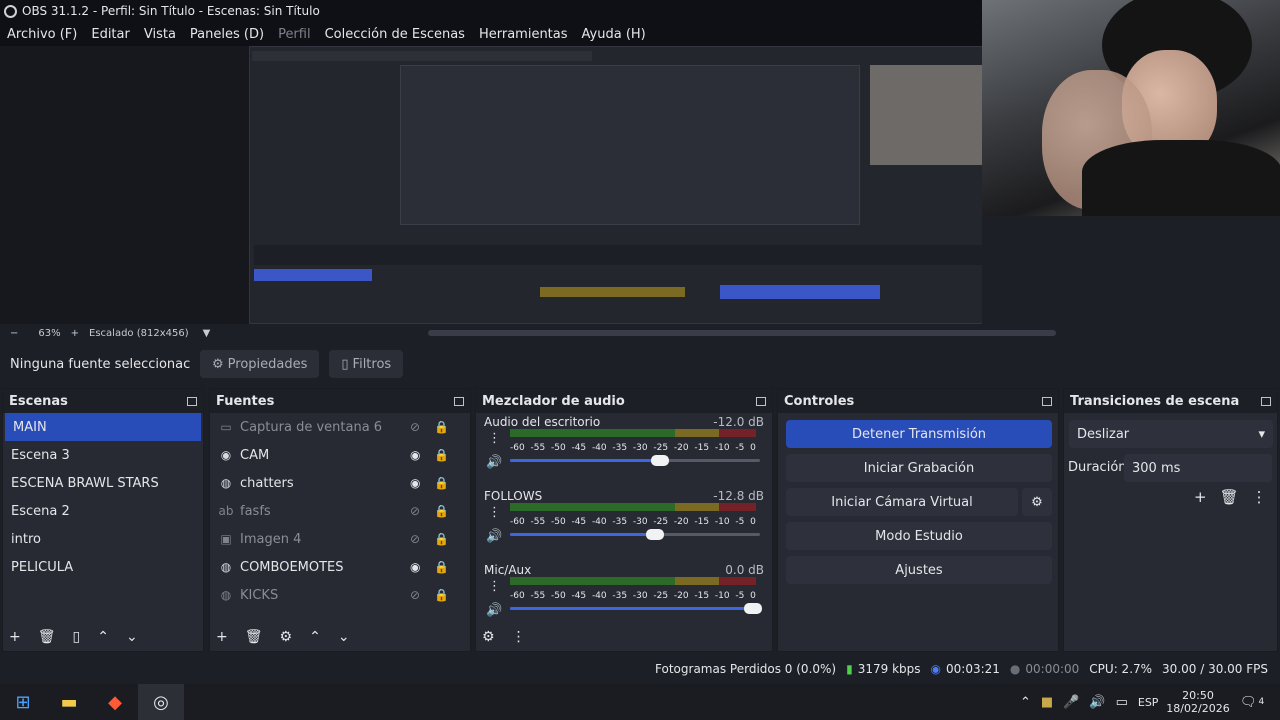 The height and width of the screenshot is (720, 1280). What do you see at coordinates (254, 637) in the screenshot?
I see `remove-source-icon: 🗑` at bounding box center [254, 637].